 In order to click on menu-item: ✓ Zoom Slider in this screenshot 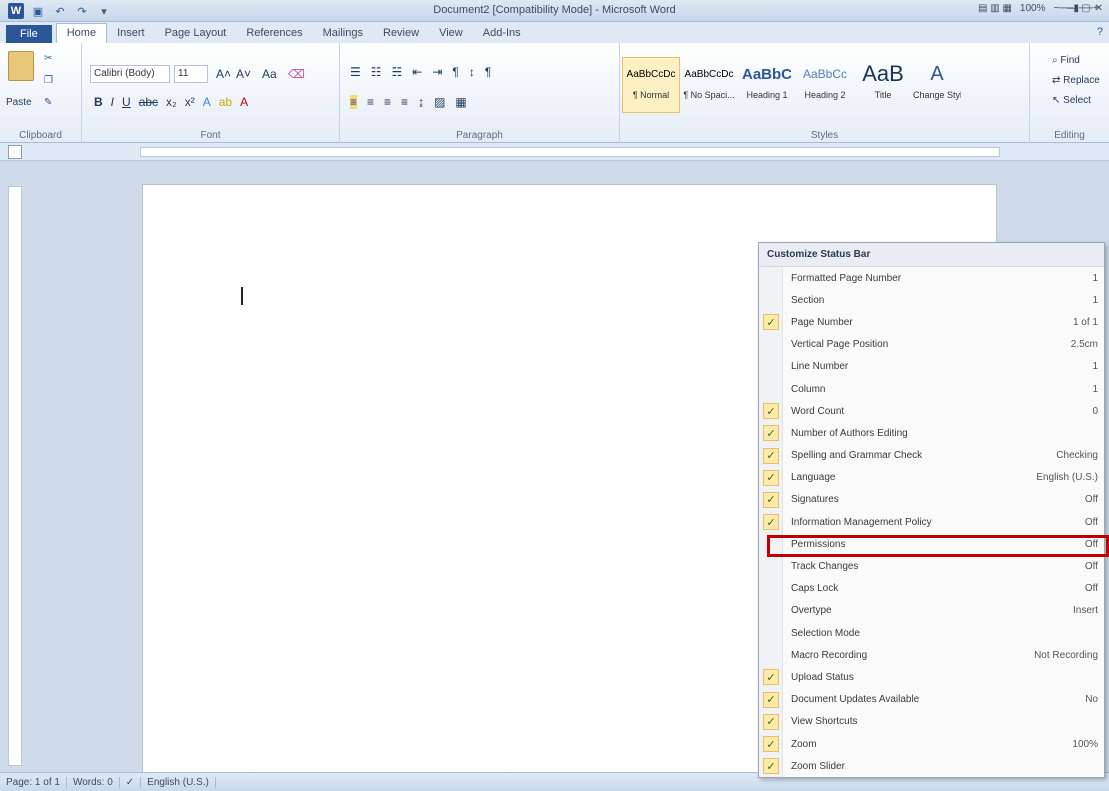, I will do `click(931, 766)`.